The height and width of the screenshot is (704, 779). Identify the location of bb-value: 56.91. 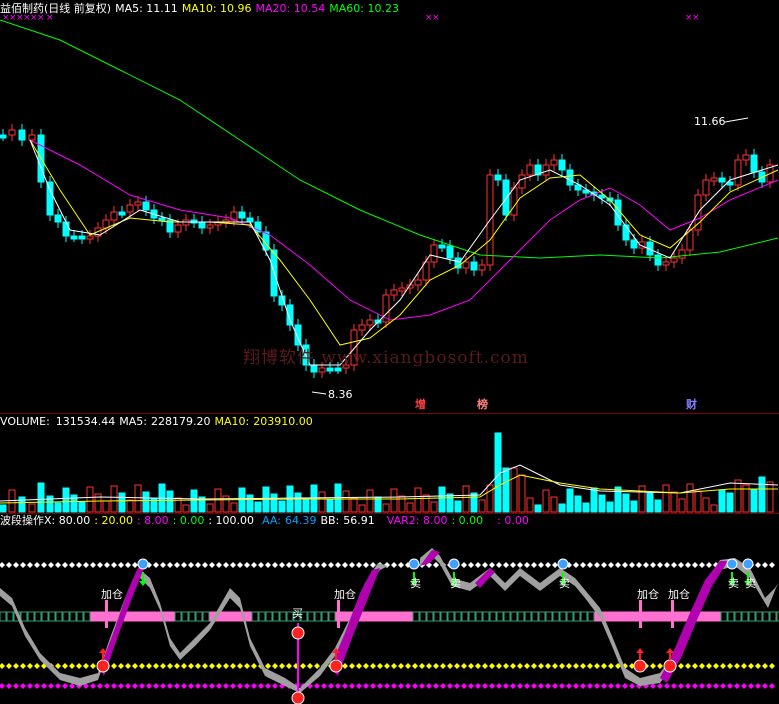
(359, 520).